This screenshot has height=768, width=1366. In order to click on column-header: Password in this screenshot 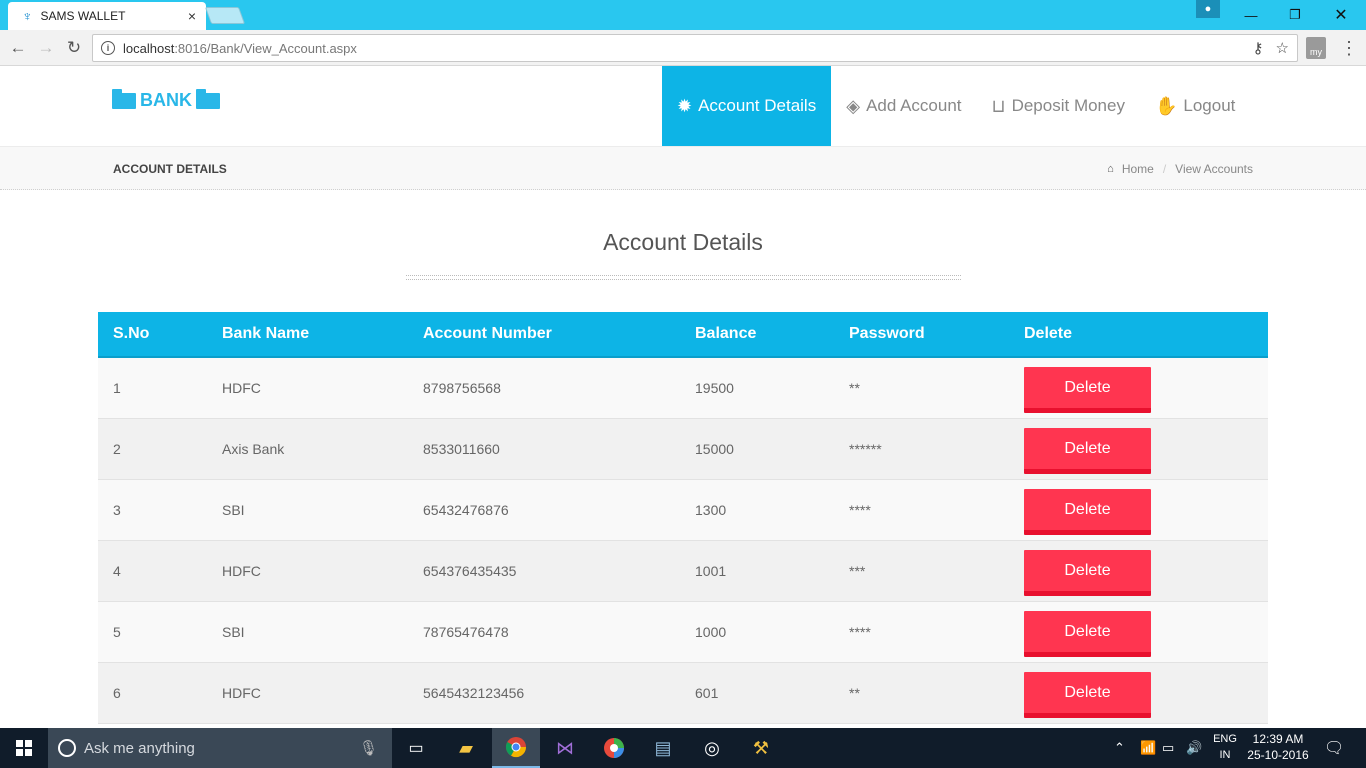, I will do `click(887, 333)`.